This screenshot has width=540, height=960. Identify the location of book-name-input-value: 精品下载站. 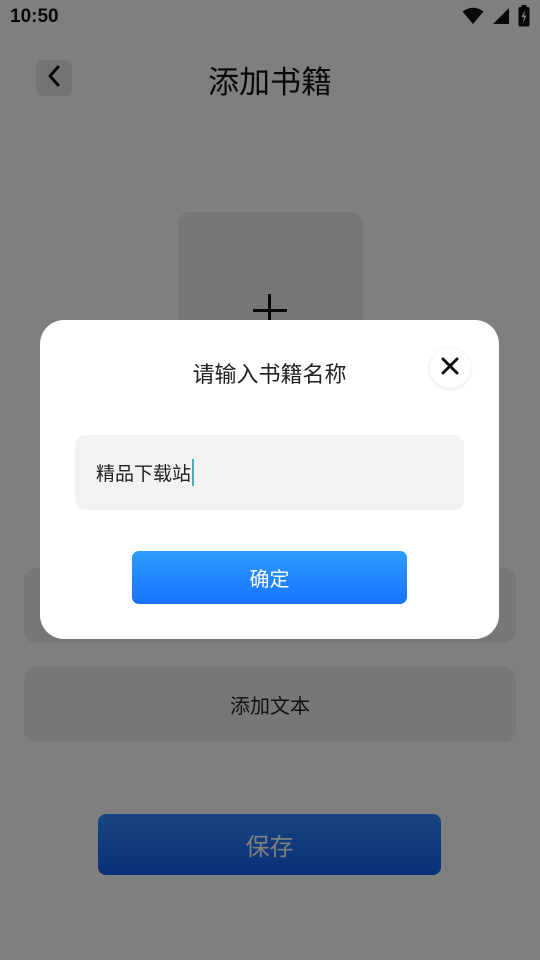
(144, 474).